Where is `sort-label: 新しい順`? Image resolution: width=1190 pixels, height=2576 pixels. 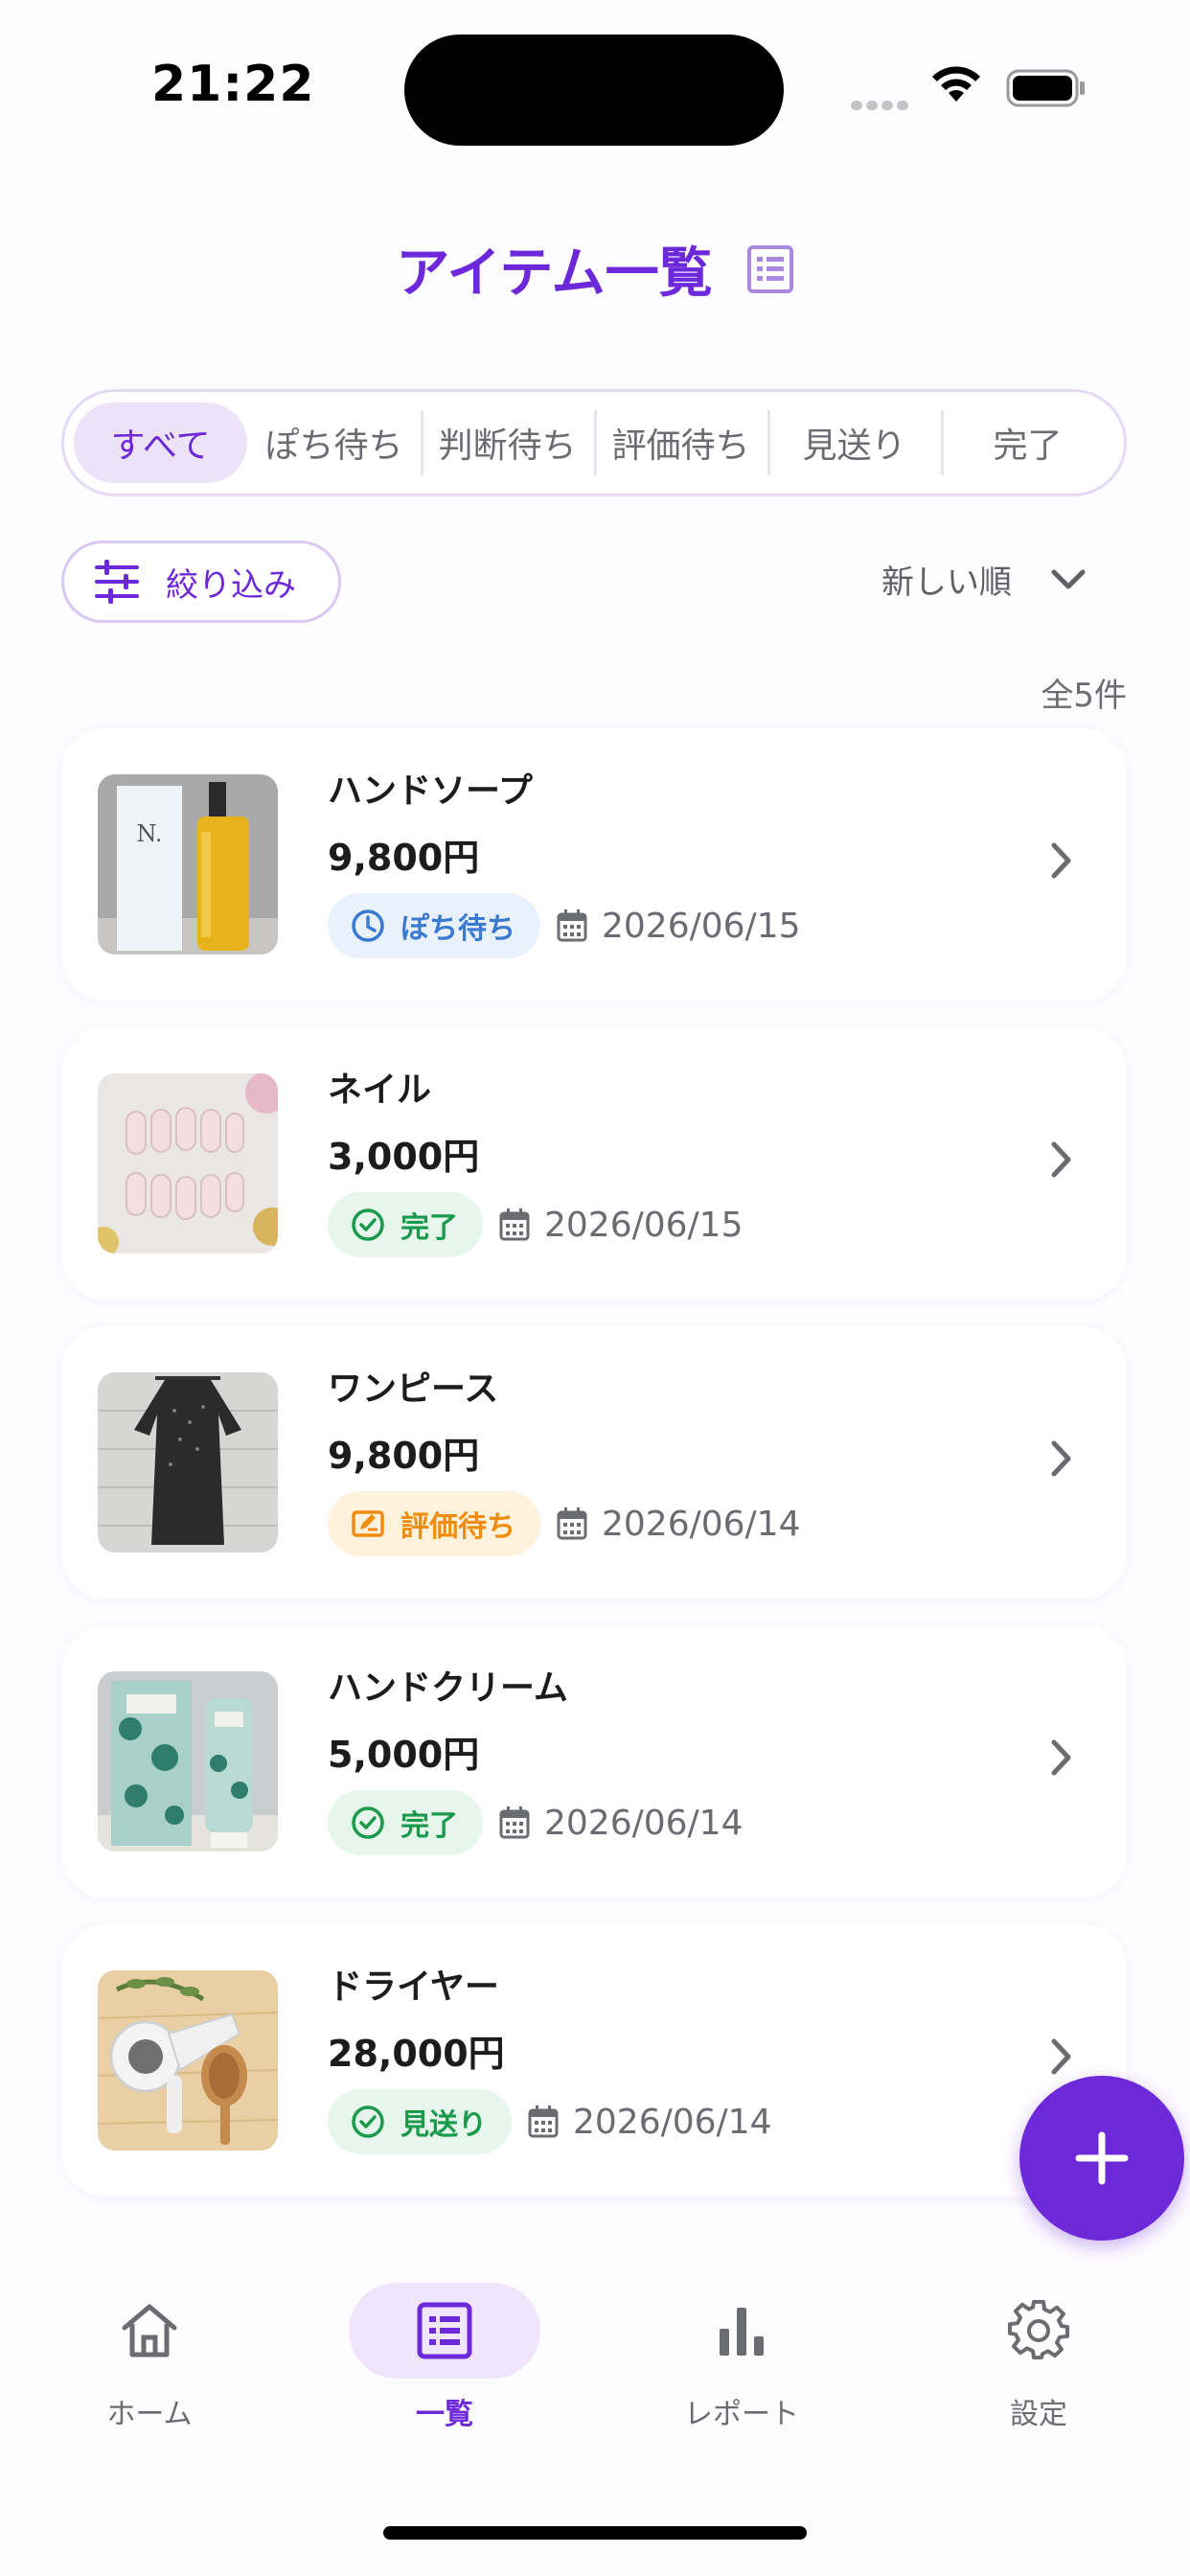
sort-label: 新しい順 is located at coordinates (947, 583).